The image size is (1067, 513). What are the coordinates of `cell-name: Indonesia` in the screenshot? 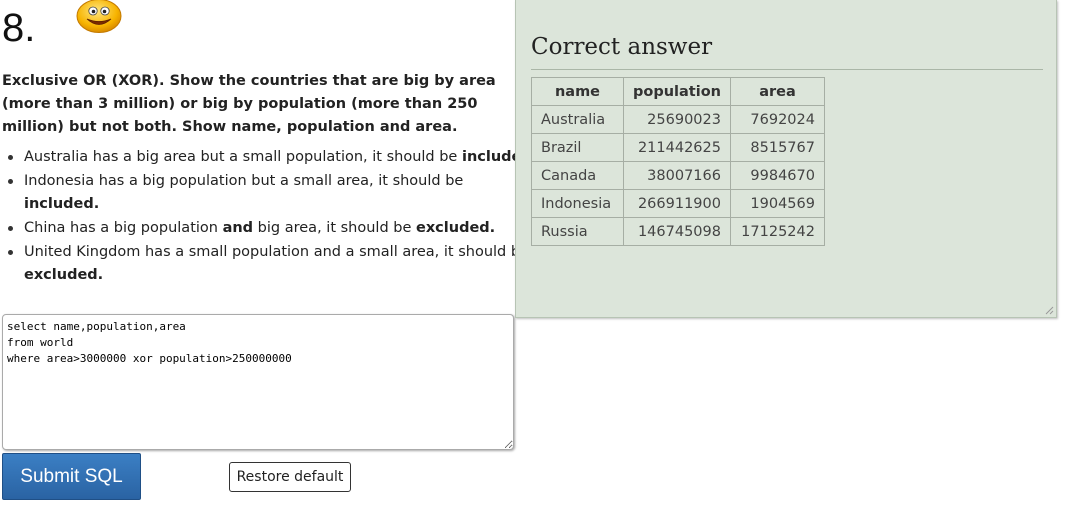 It's located at (577, 203).